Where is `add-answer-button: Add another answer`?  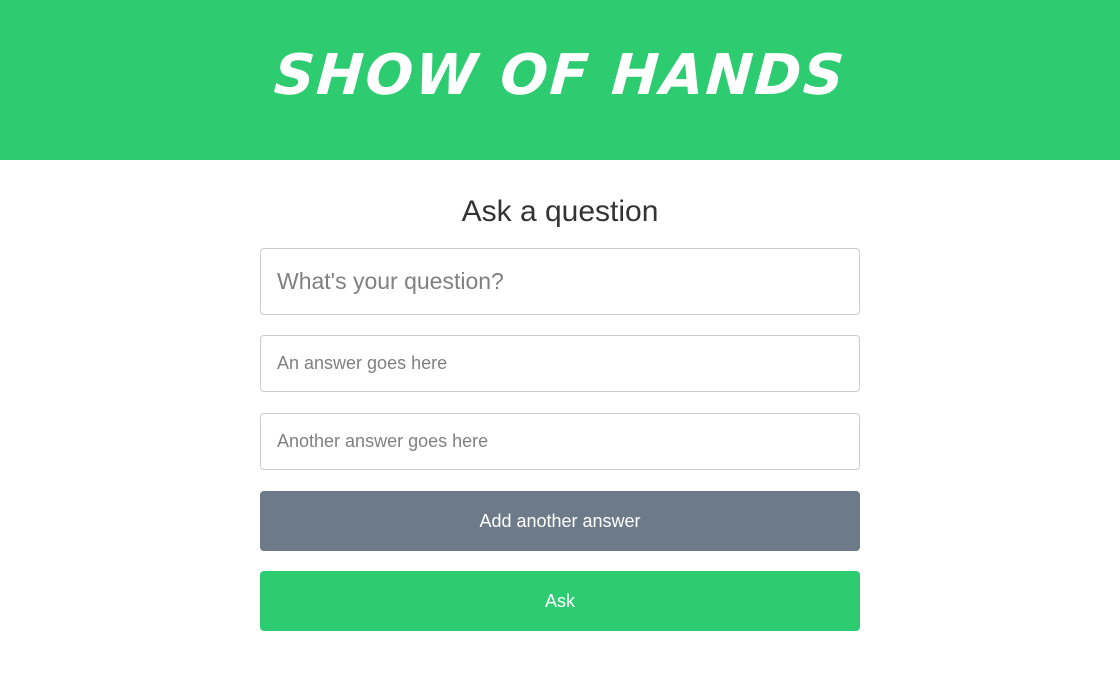 add-answer-button: Add another answer is located at coordinates (560, 521).